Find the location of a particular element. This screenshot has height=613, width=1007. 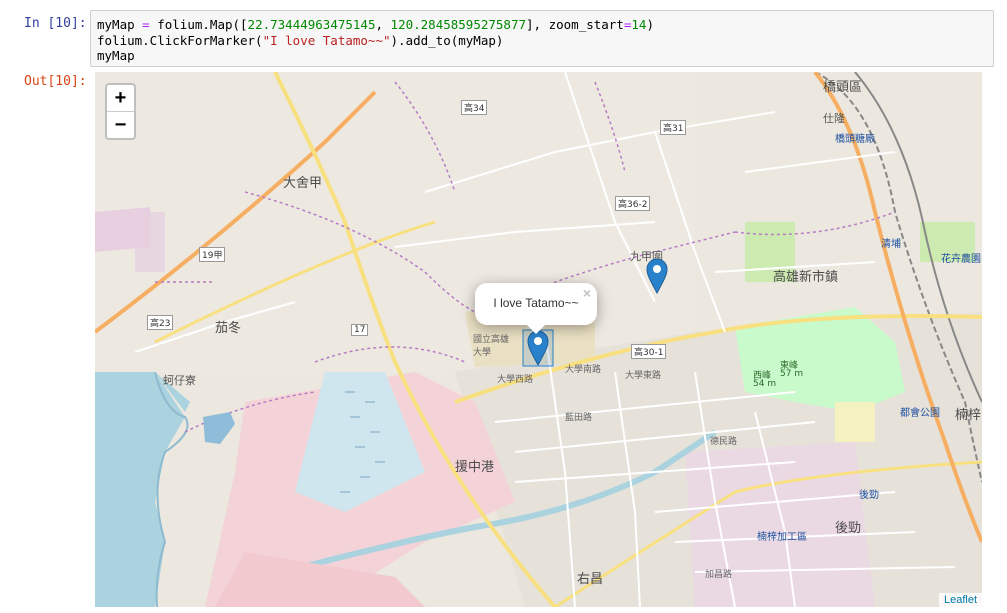

map-label-kao34: 高34 is located at coordinates (474, 107).